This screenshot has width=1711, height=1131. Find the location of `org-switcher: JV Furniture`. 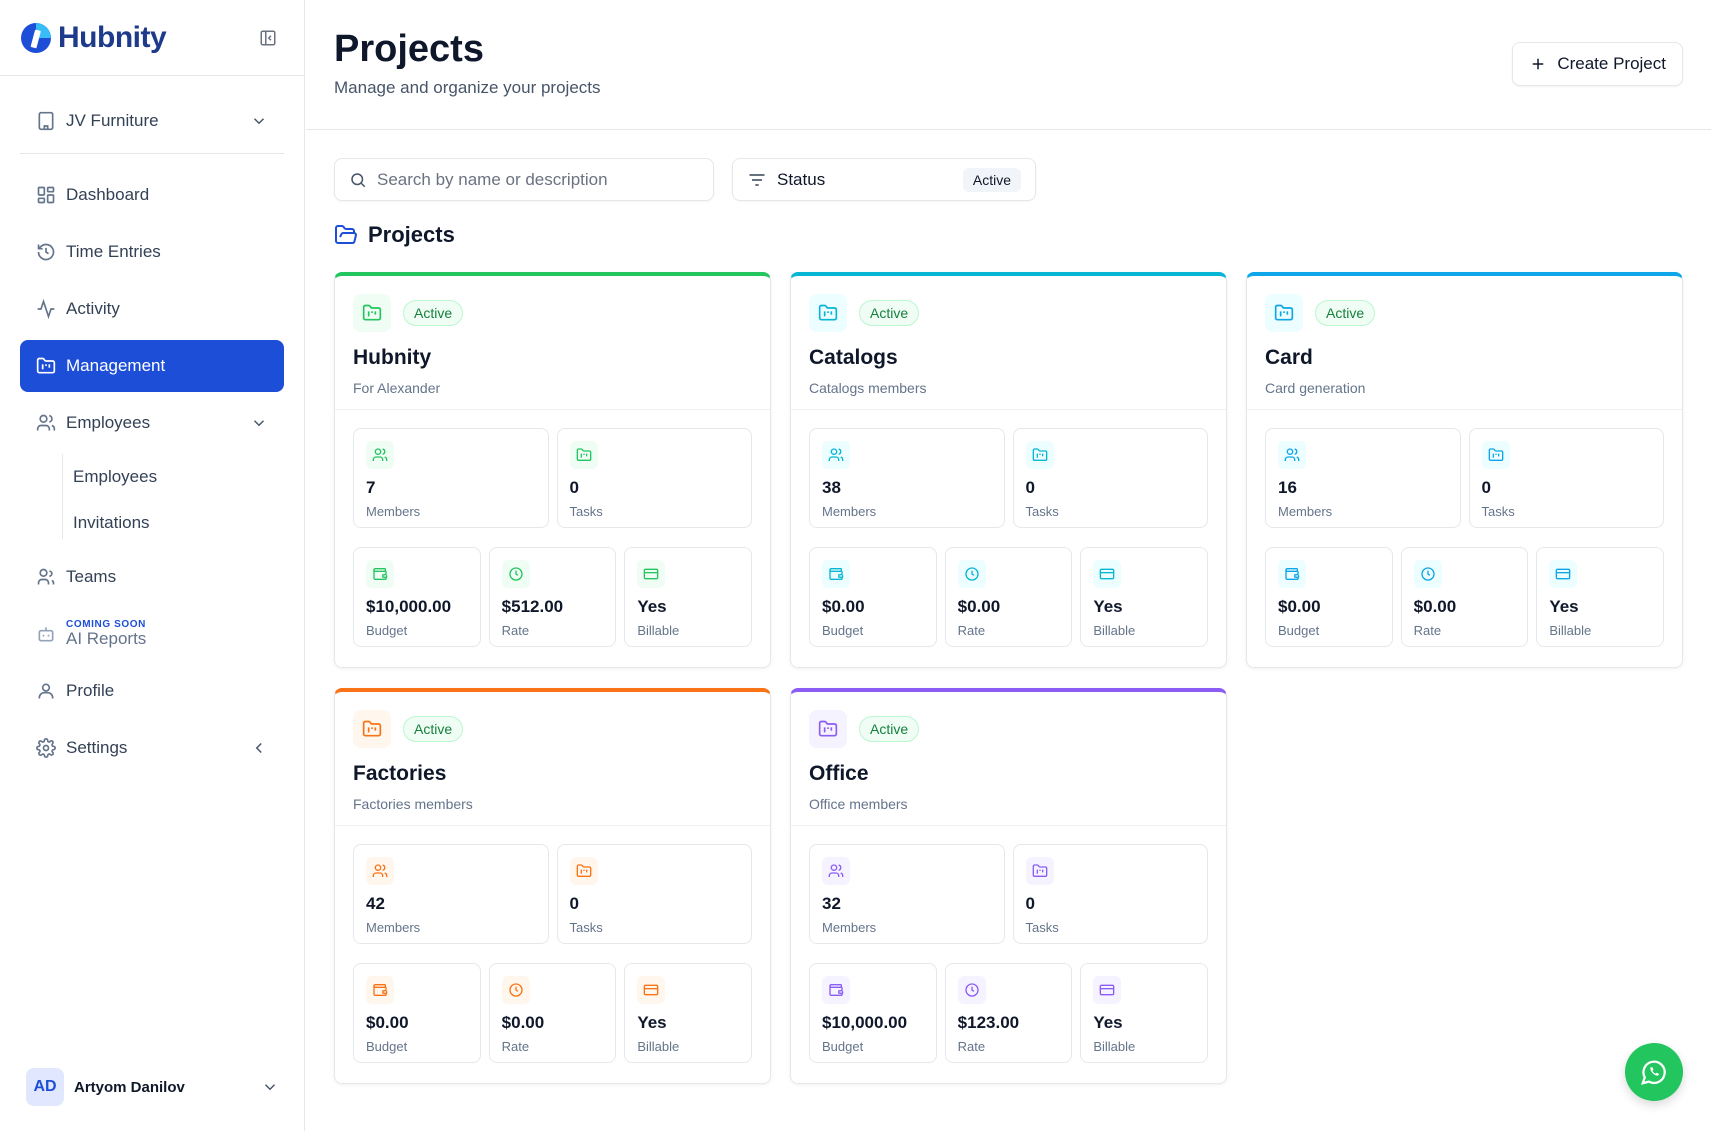

org-switcher: JV Furniture is located at coordinates (152, 121).